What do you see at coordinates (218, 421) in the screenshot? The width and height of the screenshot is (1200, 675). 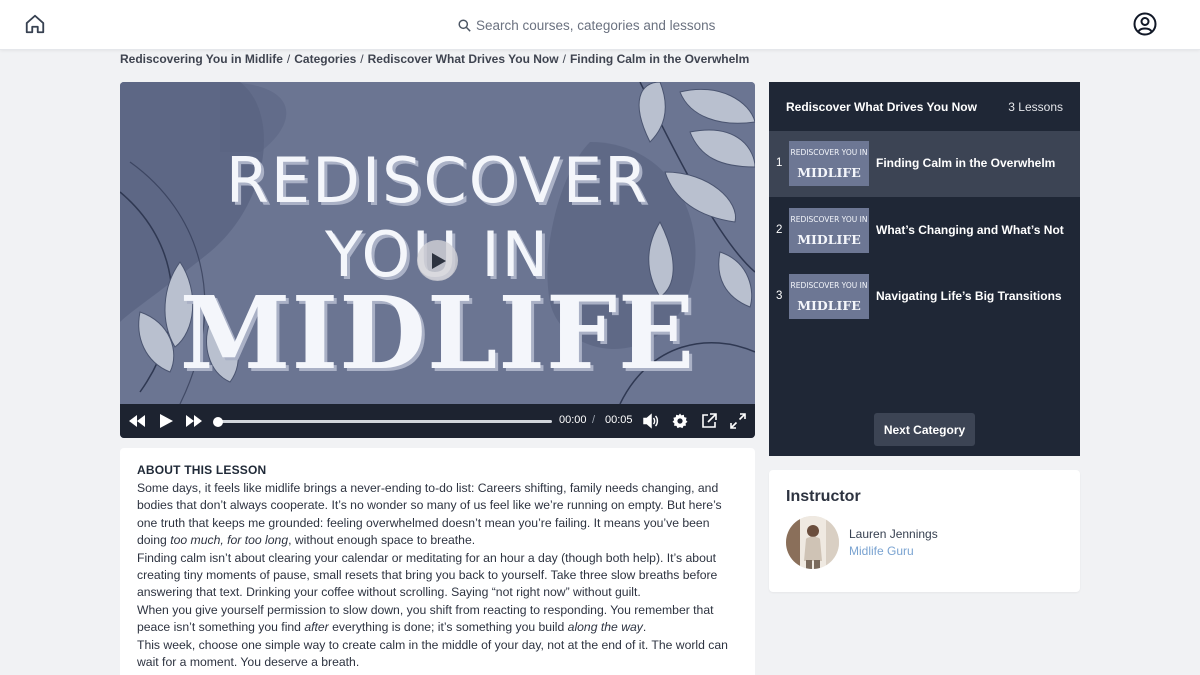 I see `progress-handle` at bounding box center [218, 421].